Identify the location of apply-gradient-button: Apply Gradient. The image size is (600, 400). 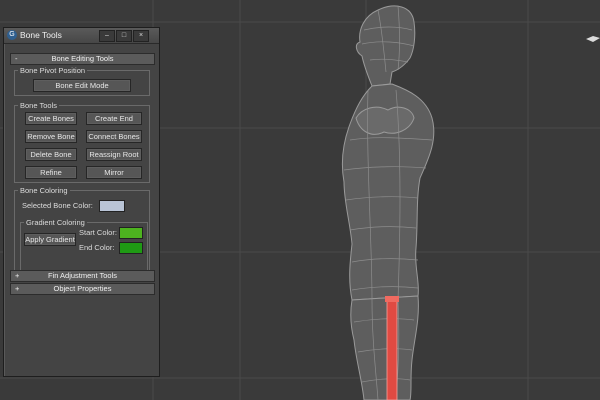
(50, 239).